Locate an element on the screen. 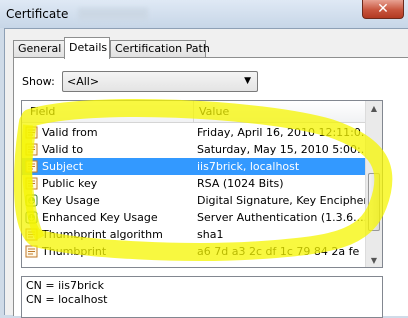 The image size is (408, 318). blurred-title-text is located at coordinates (113, 14).